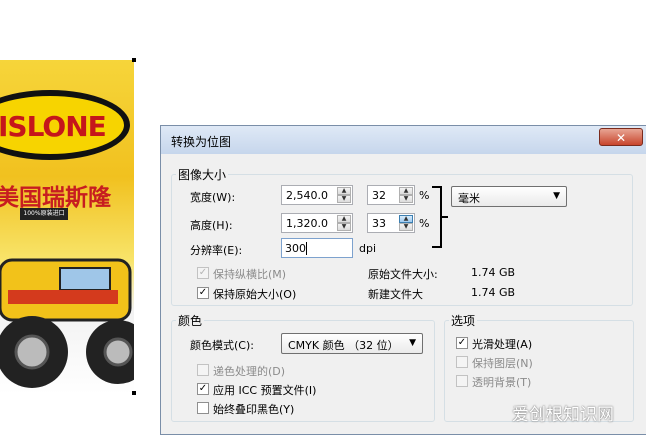  What do you see at coordinates (317, 248) in the screenshot?
I see `resolution-input: 300` at bounding box center [317, 248].